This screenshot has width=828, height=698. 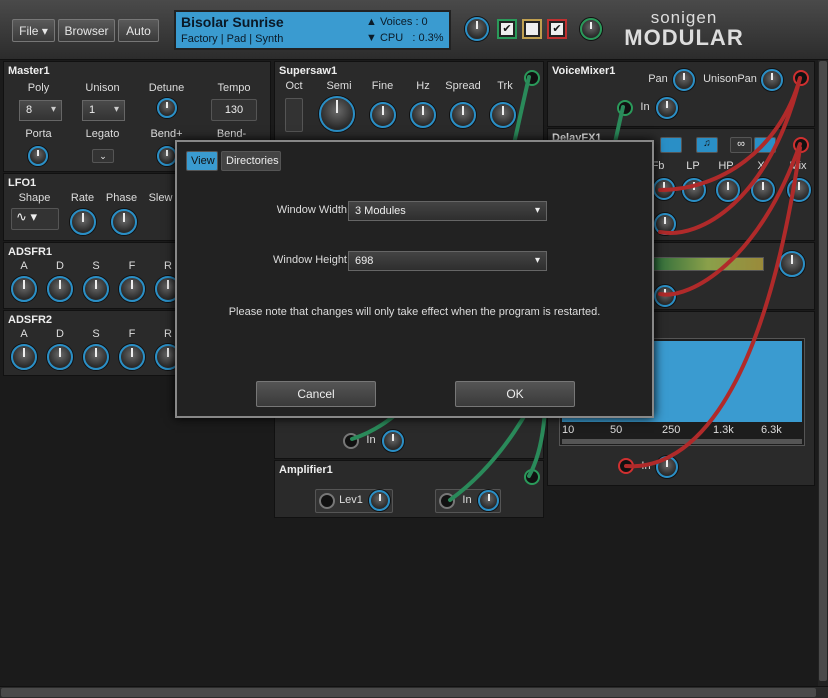 What do you see at coordinates (96, 289) in the screenshot?
I see `adsfr1-sustain-knob` at bounding box center [96, 289].